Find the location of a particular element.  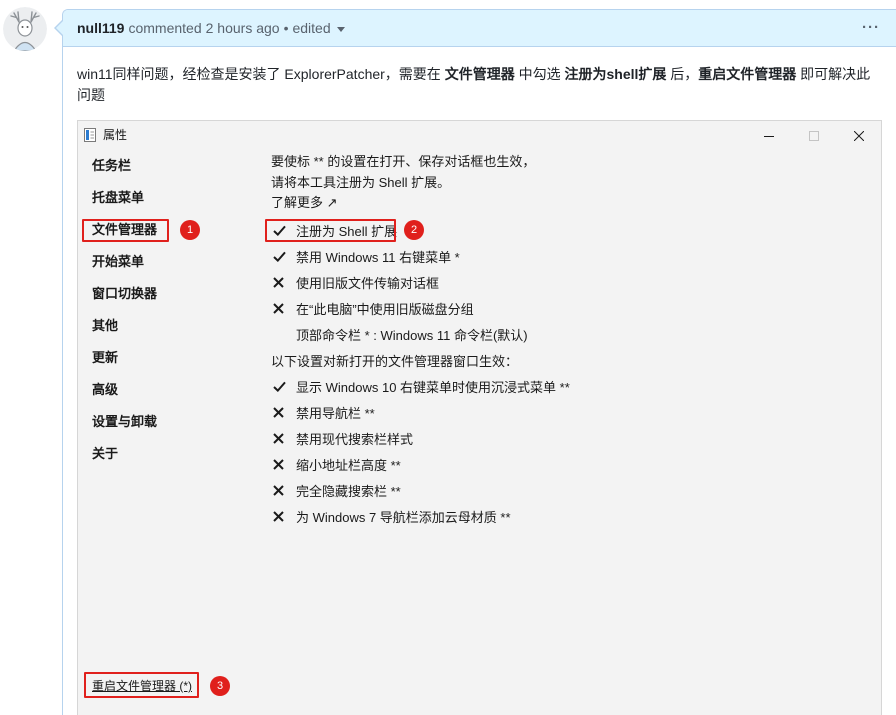

learn-more-link: 了解更多 ↗ is located at coordinates (566, 203).